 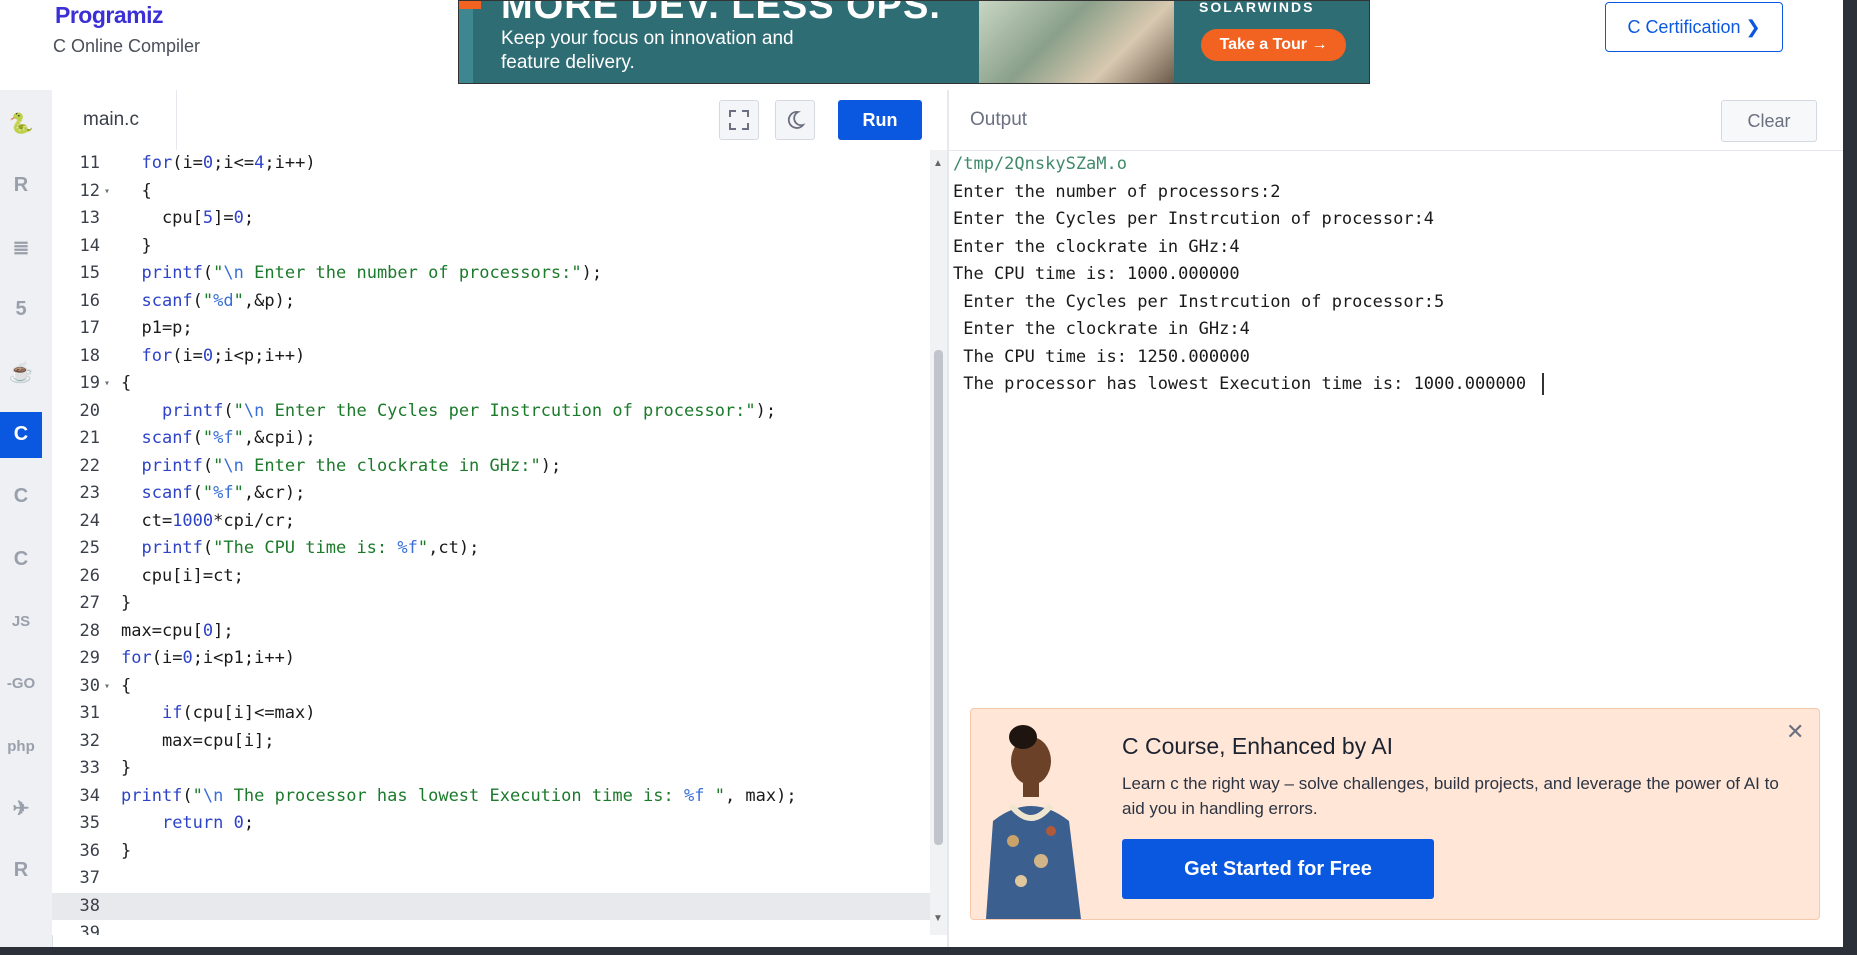 I want to click on sidebar-language-csharp: C, so click(x=21, y=559).